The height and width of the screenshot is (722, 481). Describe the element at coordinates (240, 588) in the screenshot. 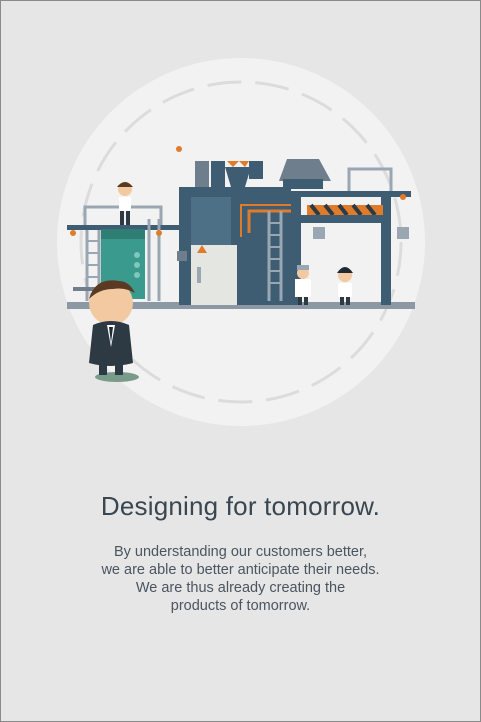

I see `description-line: We are thus already creating the` at that location.